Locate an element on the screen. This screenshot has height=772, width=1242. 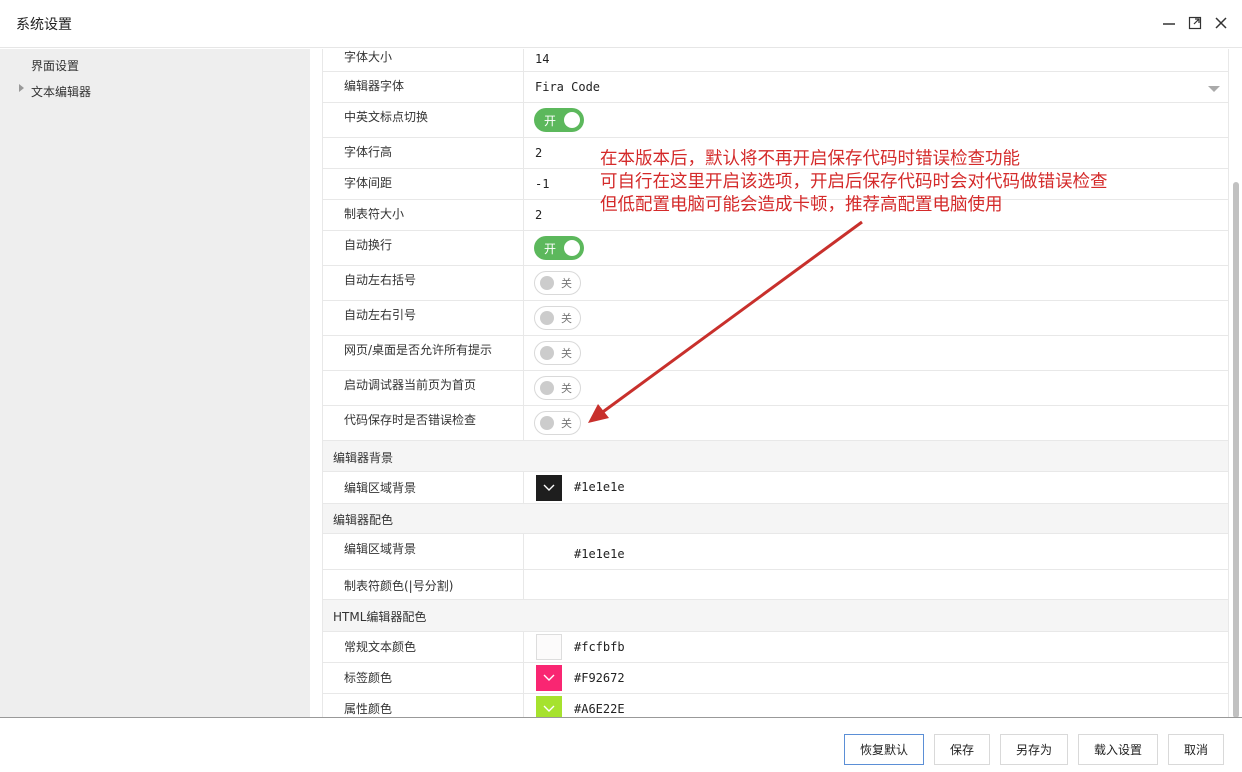
save-as-button: 另存为 is located at coordinates (1034, 749).